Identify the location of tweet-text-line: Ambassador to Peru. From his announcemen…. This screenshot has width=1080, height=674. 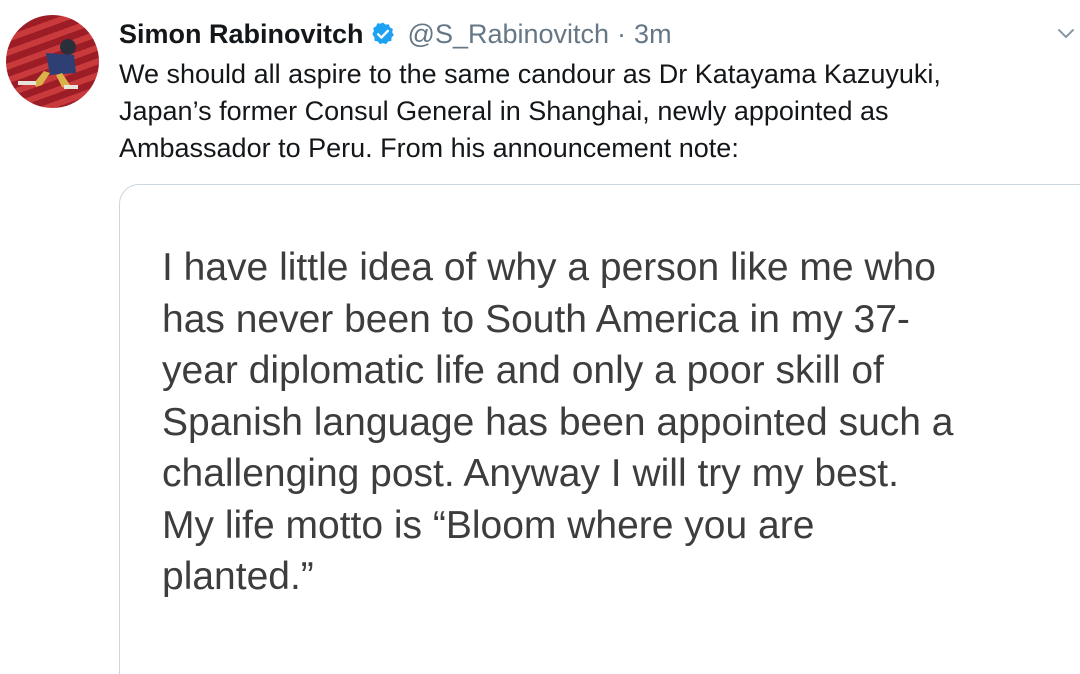
(429, 148).